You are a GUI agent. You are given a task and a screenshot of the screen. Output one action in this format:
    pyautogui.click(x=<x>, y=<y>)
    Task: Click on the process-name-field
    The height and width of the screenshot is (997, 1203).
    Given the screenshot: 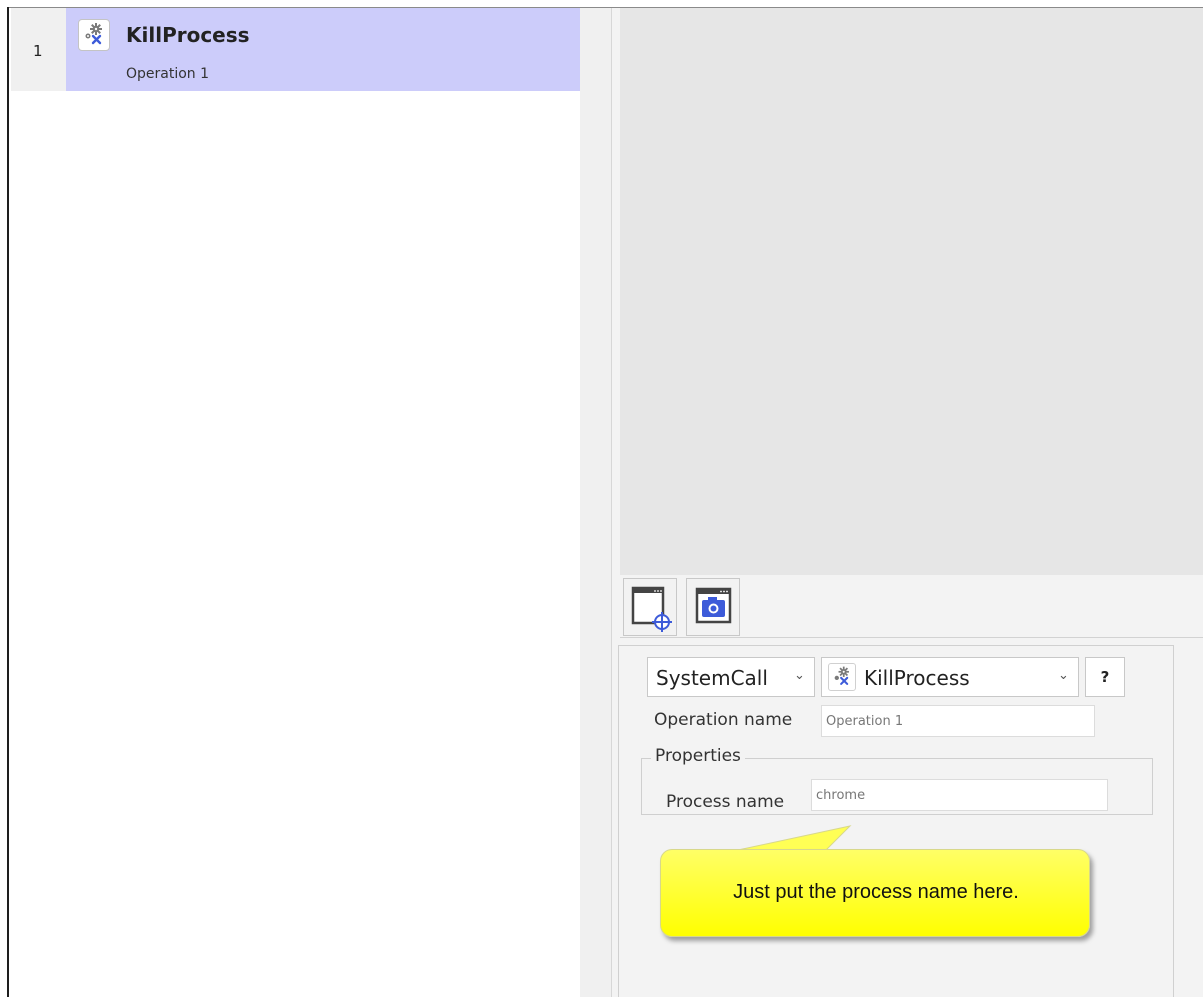 What is the action you would take?
    pyautogui.click(x=959, y=795)
    